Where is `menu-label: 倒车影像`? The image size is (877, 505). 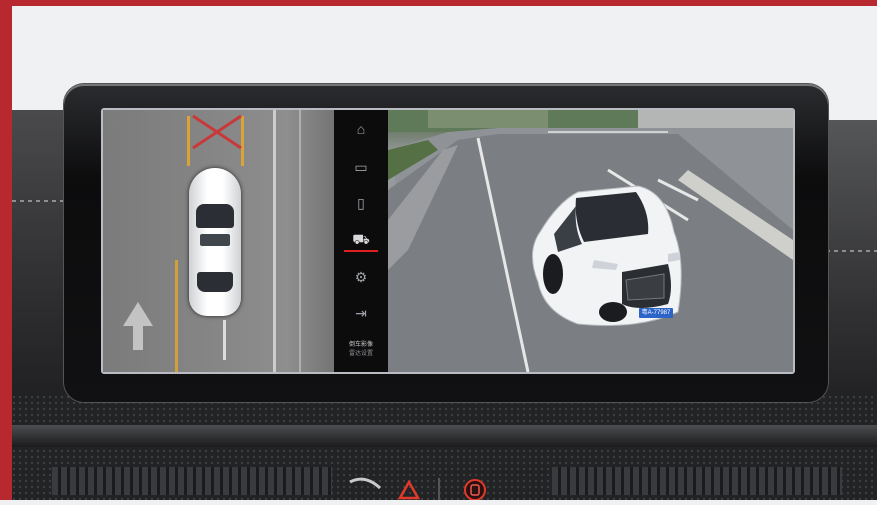
menu-label: 倒车影像 is located at coordinates (360, 345).